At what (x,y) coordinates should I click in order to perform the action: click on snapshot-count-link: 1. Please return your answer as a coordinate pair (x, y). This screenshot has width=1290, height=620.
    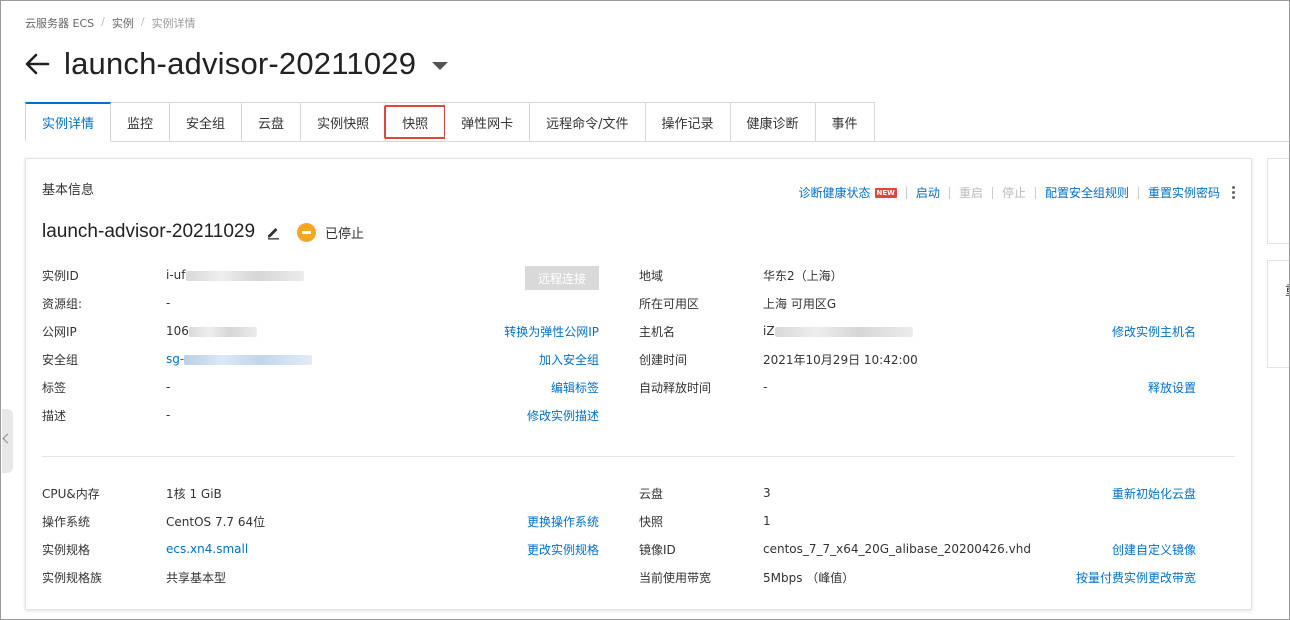
    Looking at the image, I should click on (767, 521).